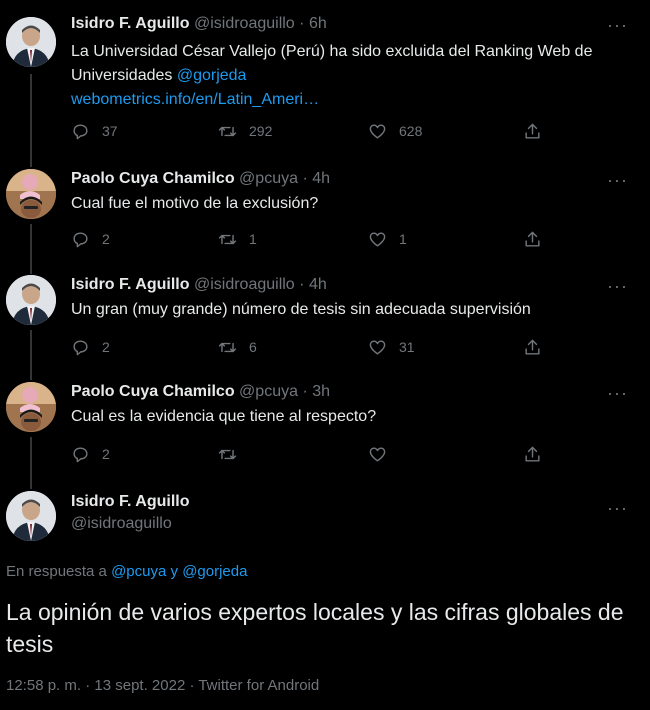  Describe the element at coordinates (245, 131) in the screenshot. I see `retweet-button: 292` at that location.